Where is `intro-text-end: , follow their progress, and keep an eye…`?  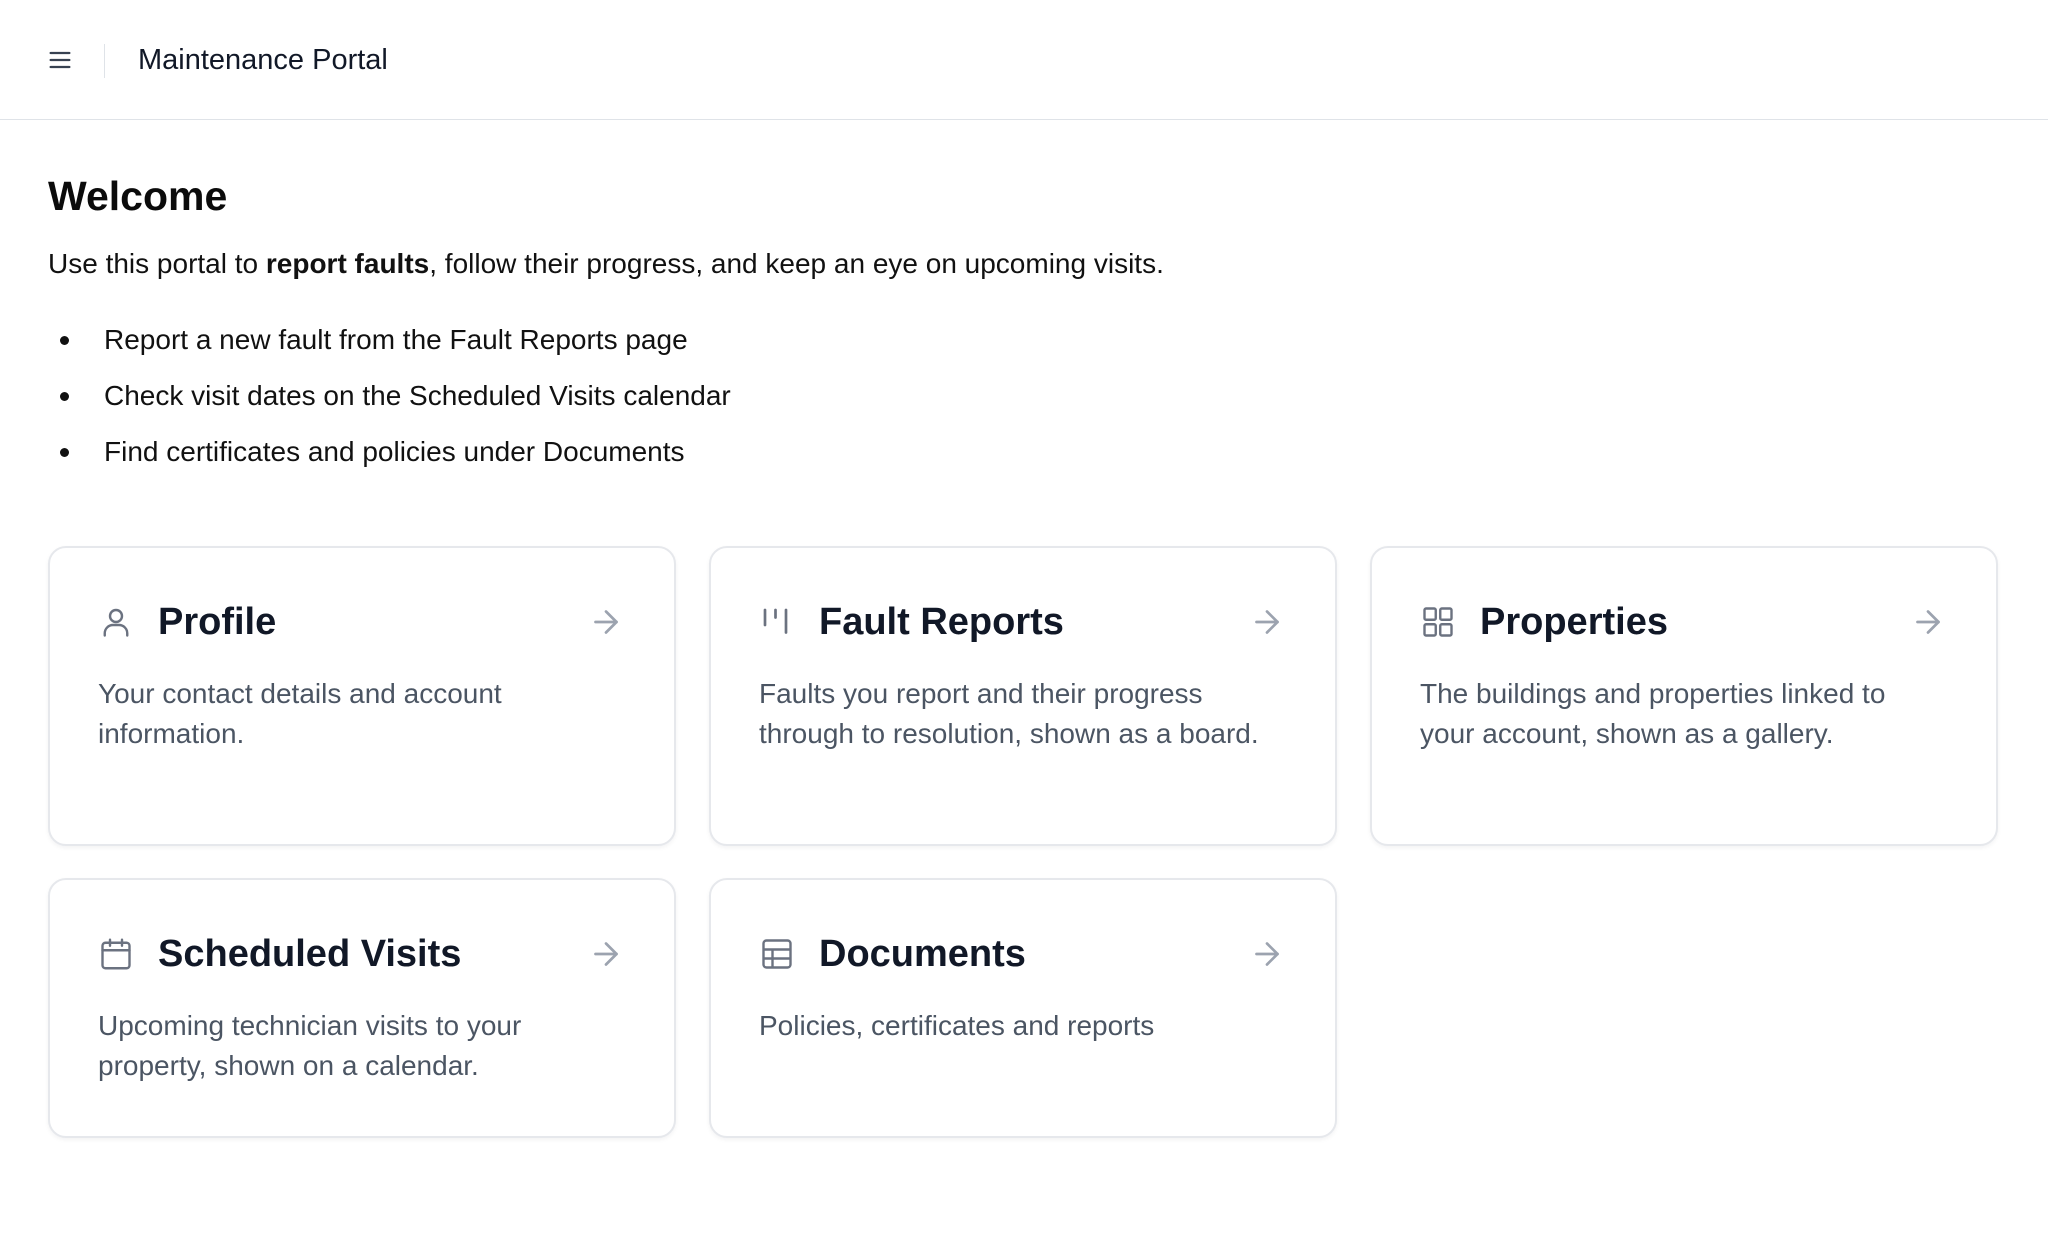 intro-text-end: , follow their progress, and keep an eye… is located at coordinates (796, 263).